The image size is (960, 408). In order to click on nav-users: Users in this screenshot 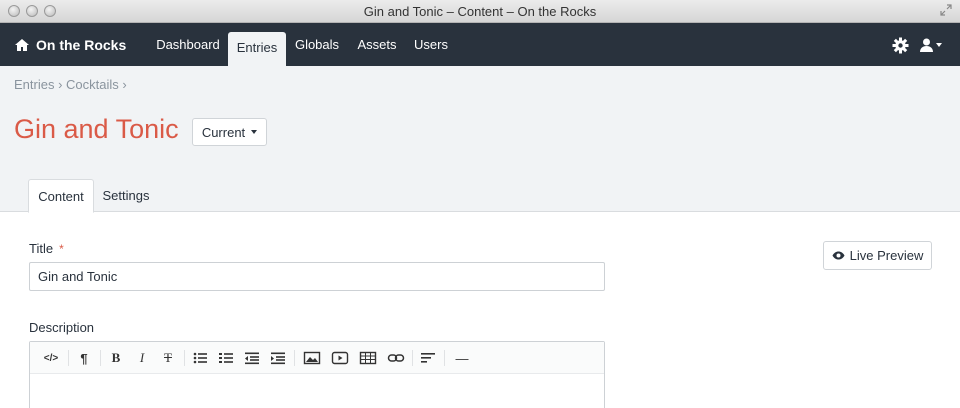, I will do `click(431, 44)`.